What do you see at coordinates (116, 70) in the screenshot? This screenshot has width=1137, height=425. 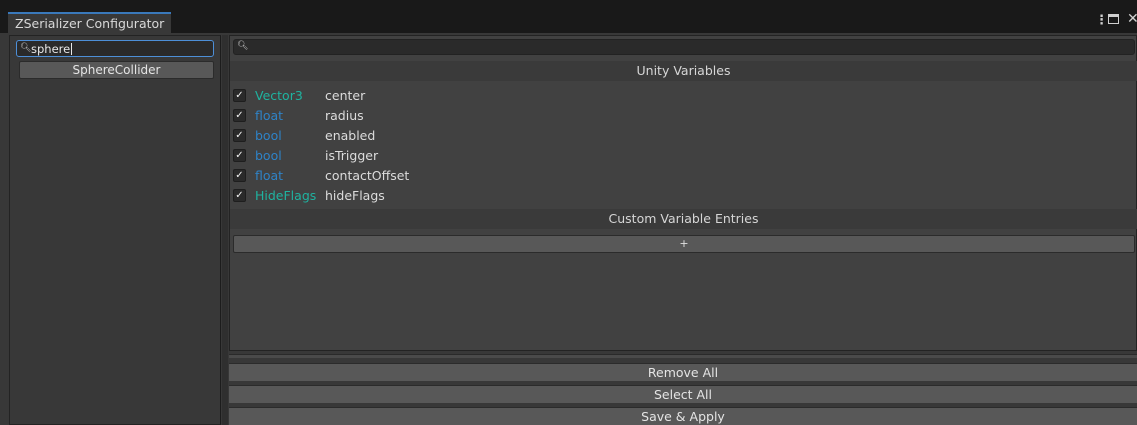 I see `class-button-spherecollider: SphereCollider` at bounding box center [116, 70].